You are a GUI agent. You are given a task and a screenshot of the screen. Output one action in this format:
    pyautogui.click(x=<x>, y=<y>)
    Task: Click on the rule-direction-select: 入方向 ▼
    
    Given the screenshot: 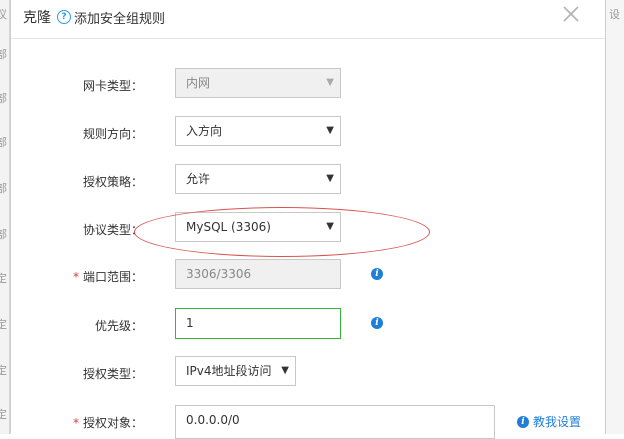 What is the action you would take?
    pyautogui.click(x=258, y=131)
    